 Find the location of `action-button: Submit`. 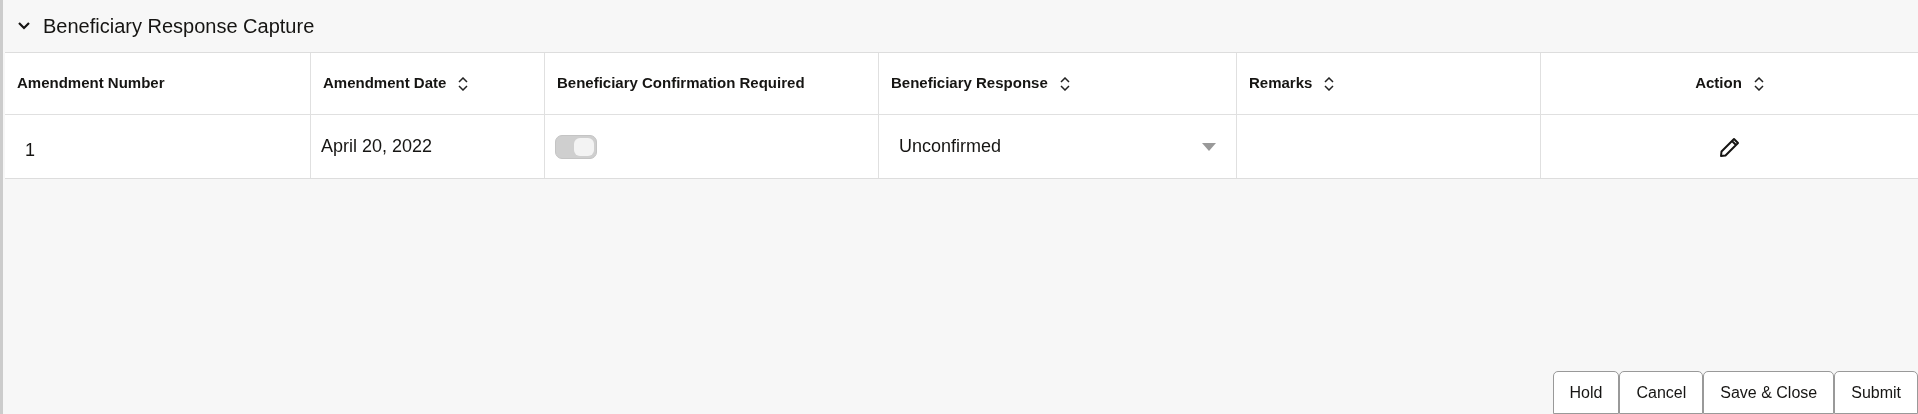

action-button: Submit is located at coordinates (1876, 392).